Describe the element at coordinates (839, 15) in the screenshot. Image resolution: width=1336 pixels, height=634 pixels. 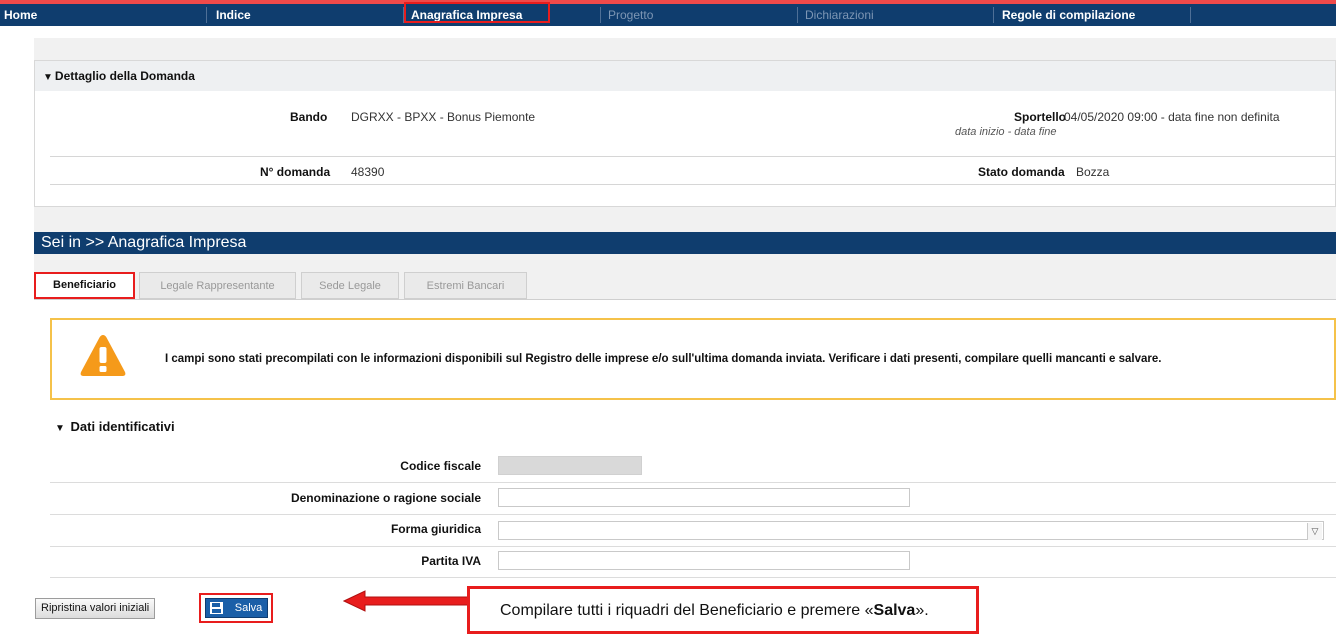
I see `nav-dichiarazioni: Dichiarazioni` at that location.